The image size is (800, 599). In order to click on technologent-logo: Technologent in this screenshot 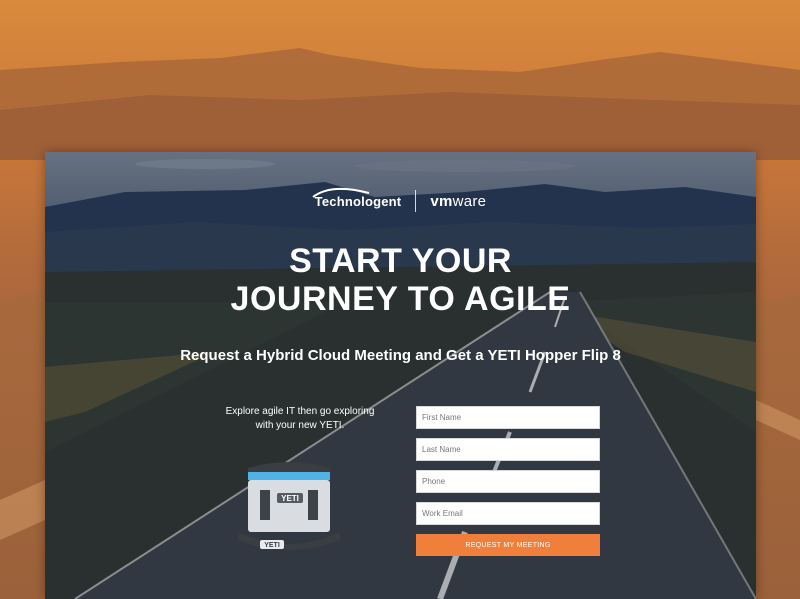, I will do `click(364, 198)`.